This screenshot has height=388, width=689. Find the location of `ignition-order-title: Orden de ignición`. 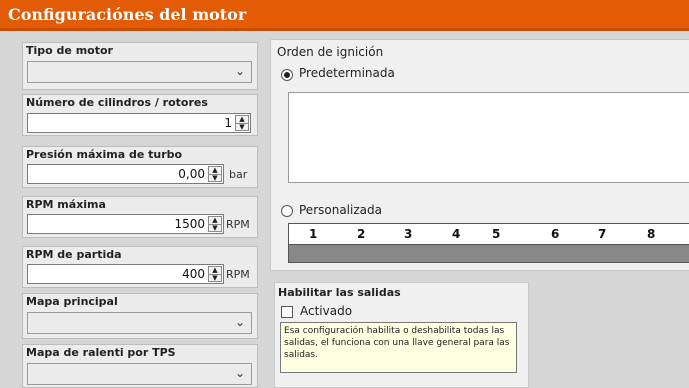

ignition-order-title: Orden de ignición is located at coordinates (330, 52).